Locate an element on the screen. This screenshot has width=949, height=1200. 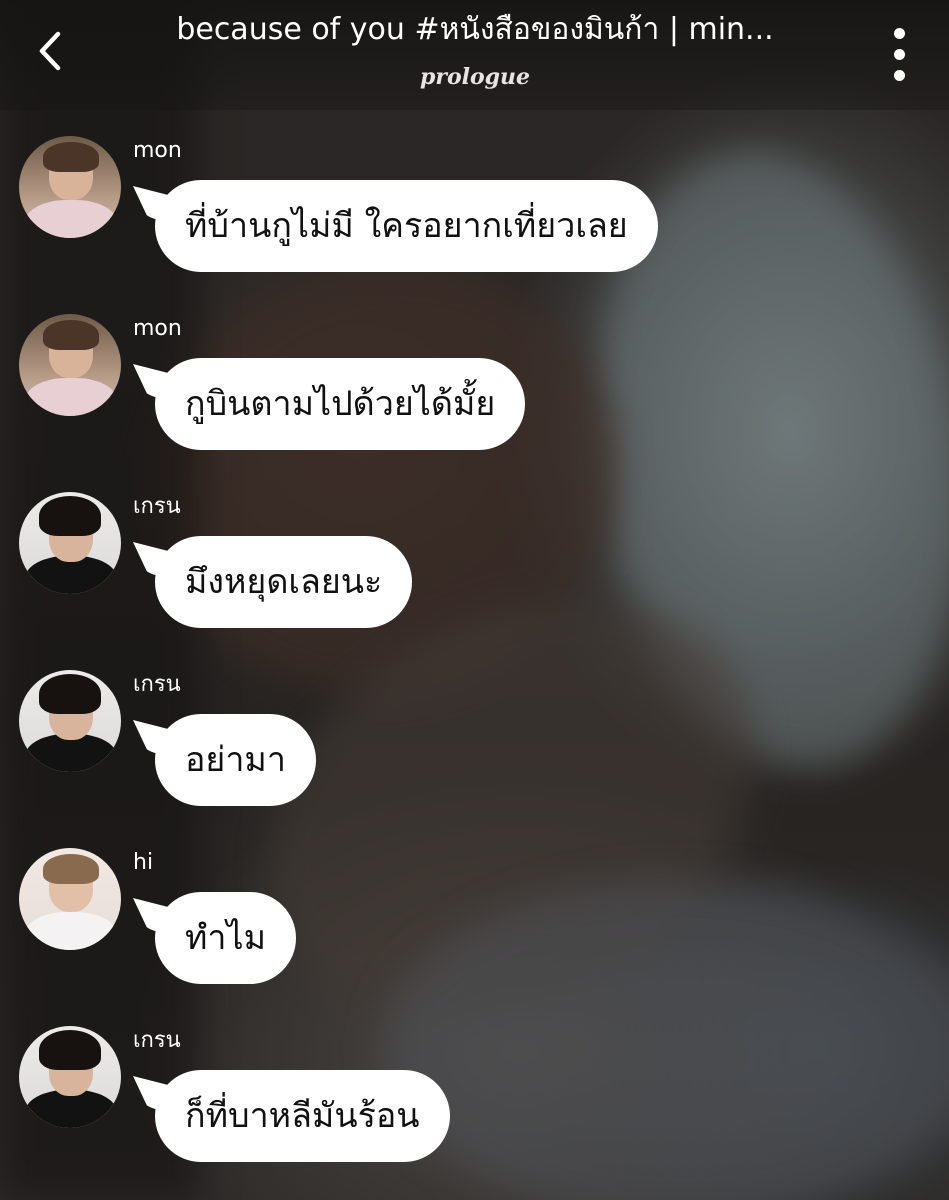
chat-message: hi ทำไม is located at coordinates (474, 923).